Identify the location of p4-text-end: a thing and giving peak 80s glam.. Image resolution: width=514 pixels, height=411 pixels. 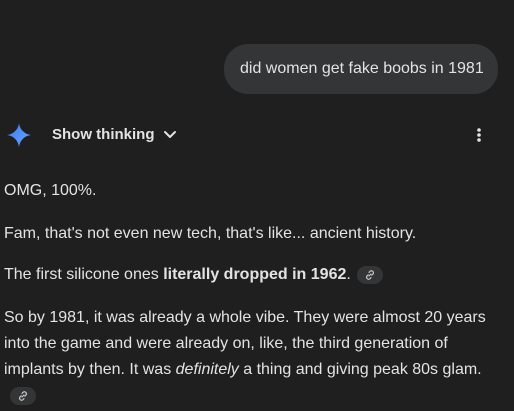
(360, 369).